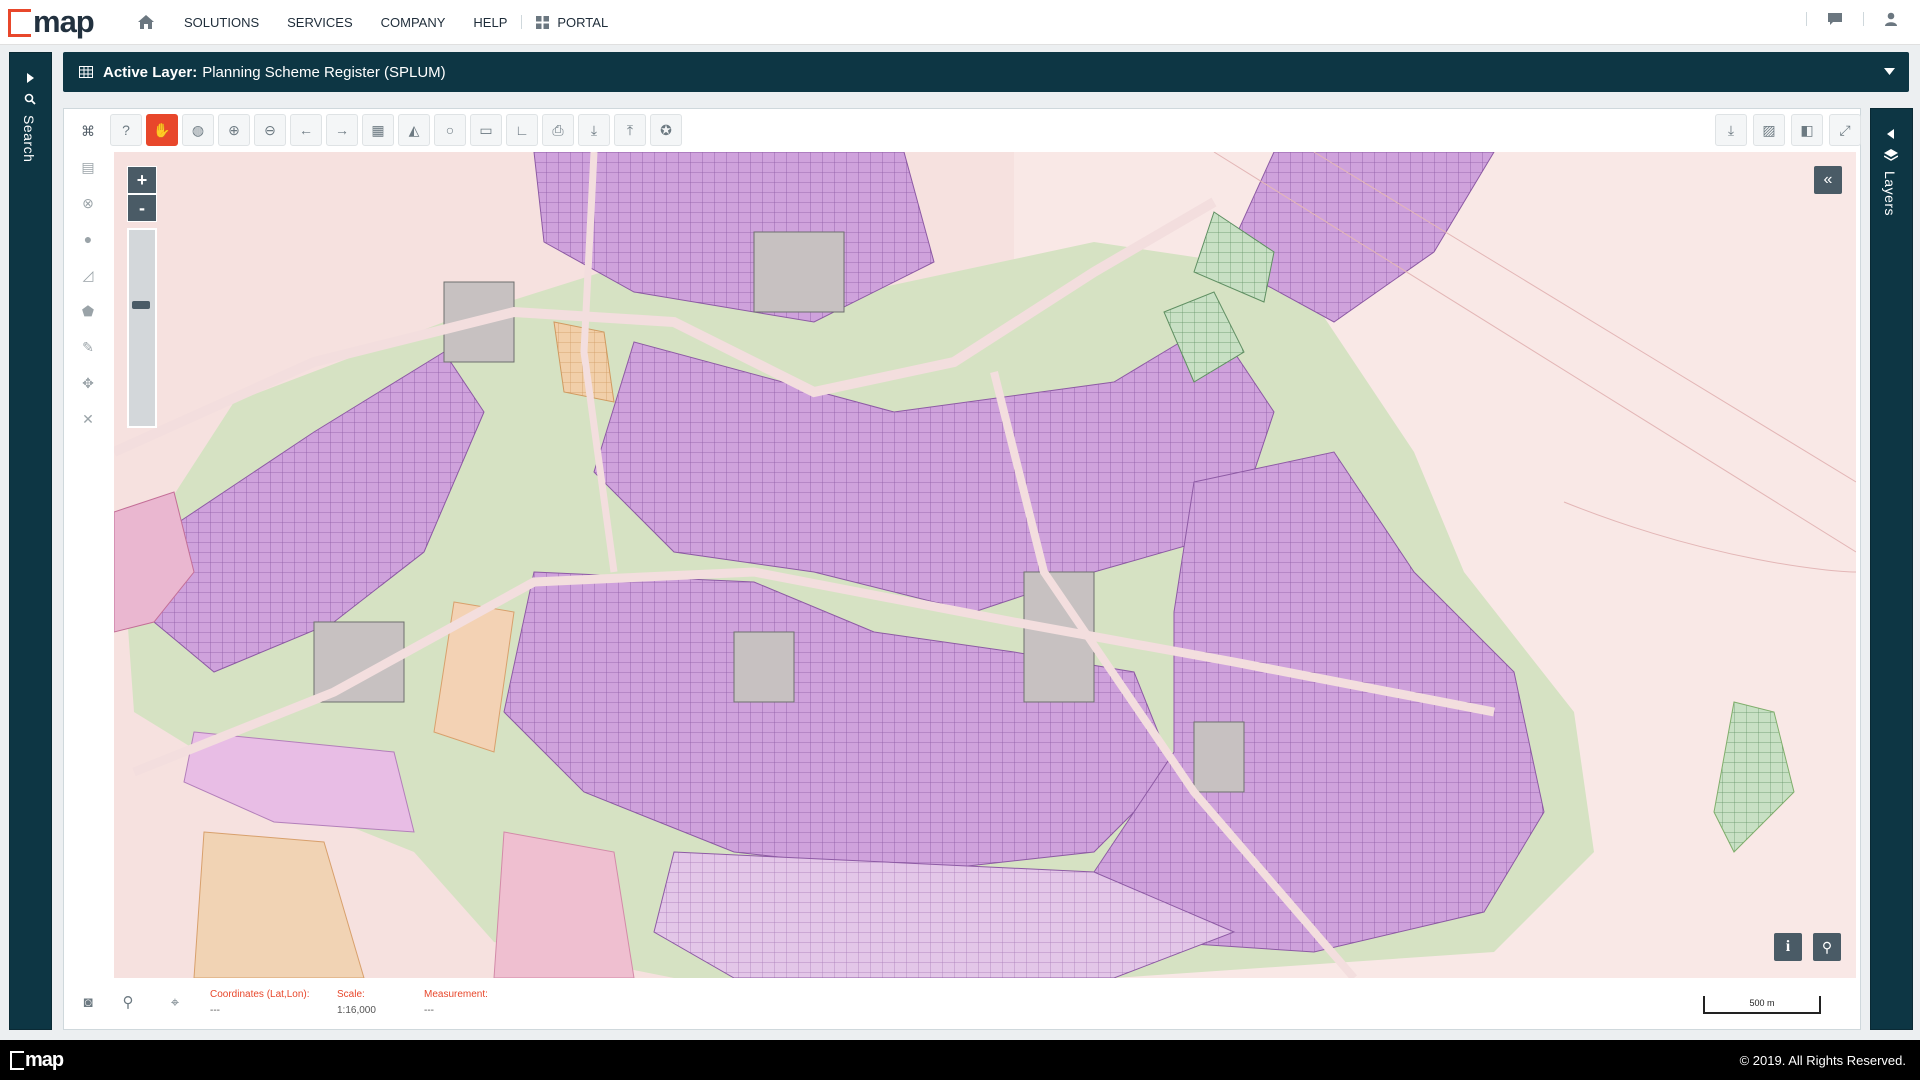 This screenshot has width=1920, height=1080. Describe the element at coordinates (1889, 71) in the screenshot. I see `chevron-down-icon` at that location.